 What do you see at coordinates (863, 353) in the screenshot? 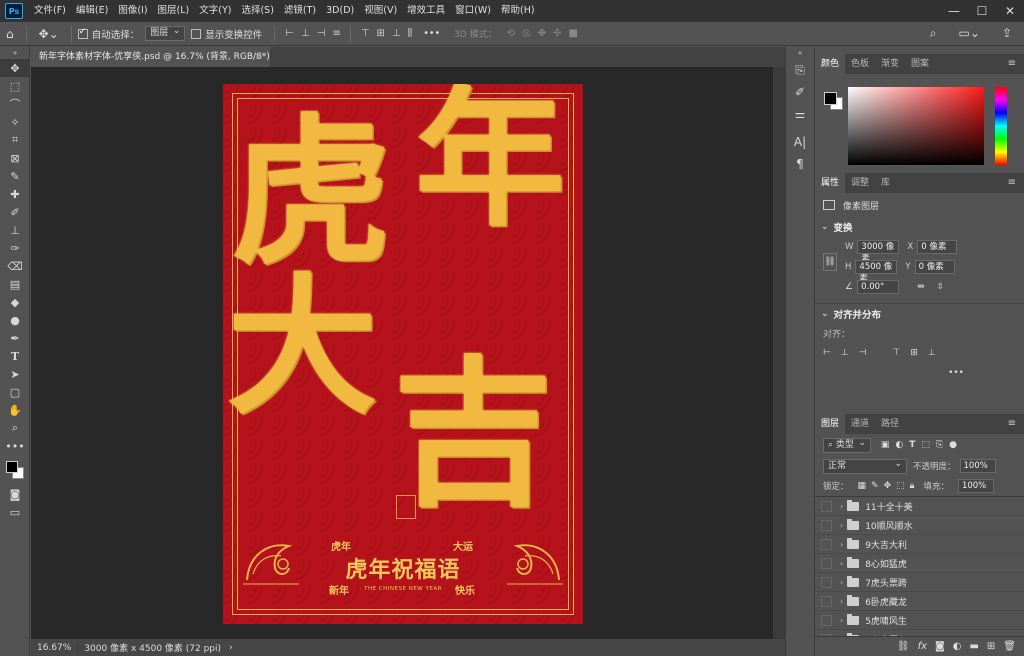
I see `align-right-icon: ⊣` at bounding box center [863, 353].